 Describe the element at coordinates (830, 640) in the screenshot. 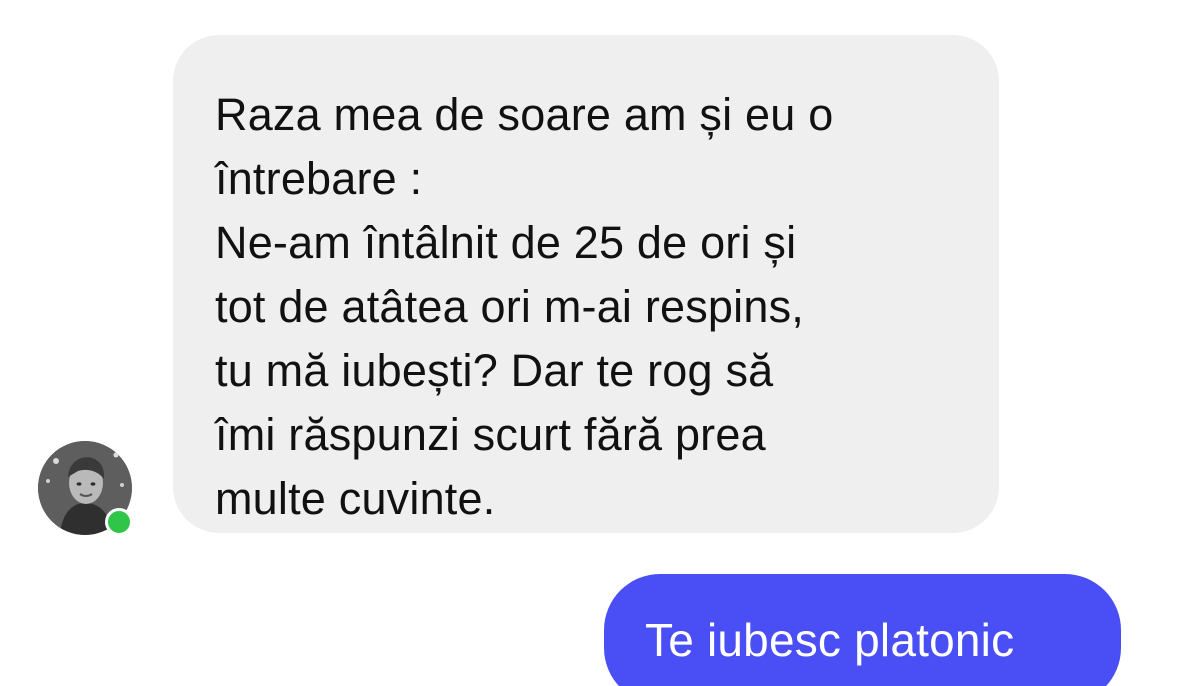

I see `outgoing-message-text: Te iubesc platonic` at that location.